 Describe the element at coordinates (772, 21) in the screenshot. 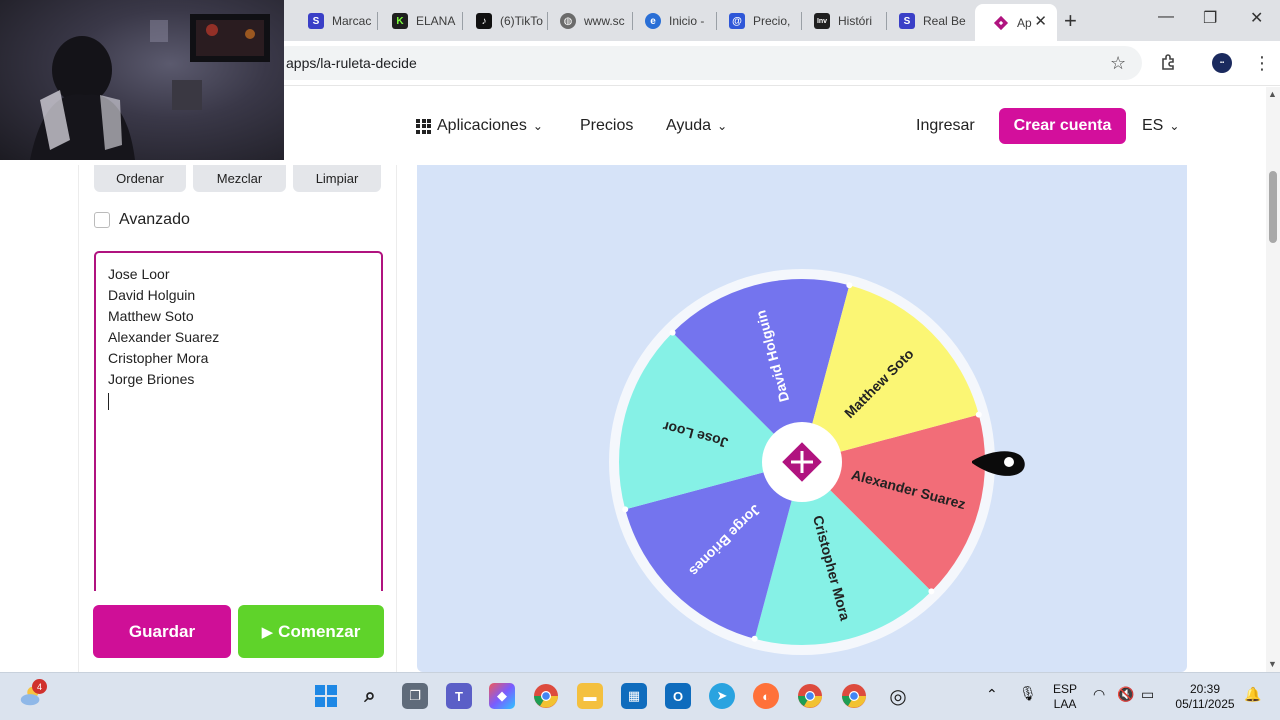

I see `tab-label: Precio,` at that location.